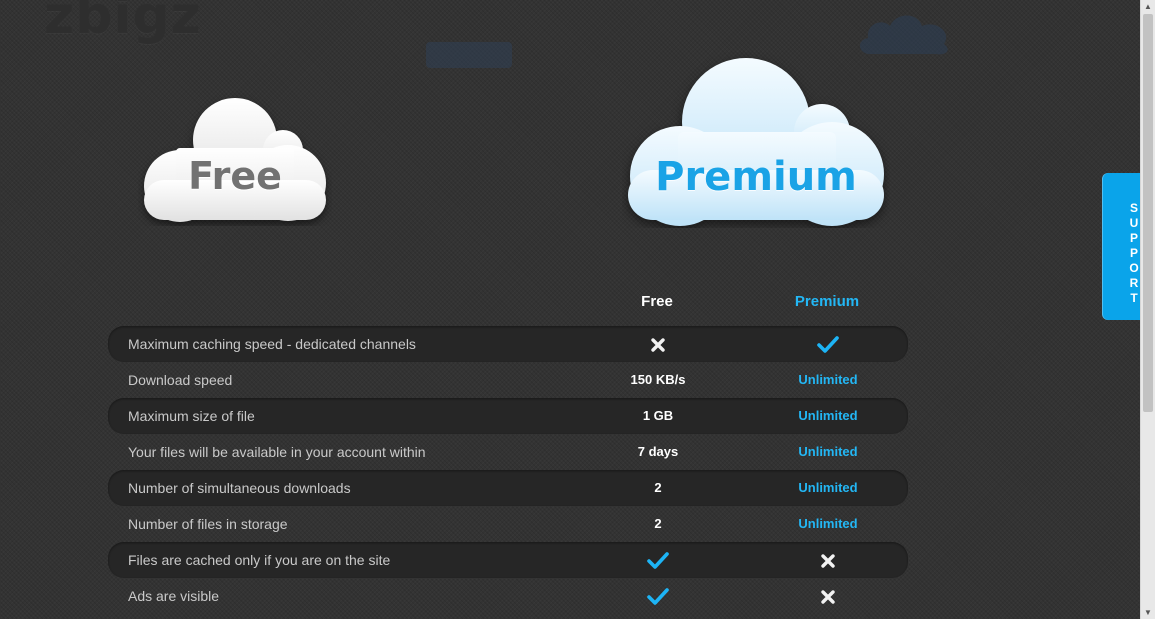  I want to click on table-row: Number of files in storage 2 Unlimited, so click(508, 524).